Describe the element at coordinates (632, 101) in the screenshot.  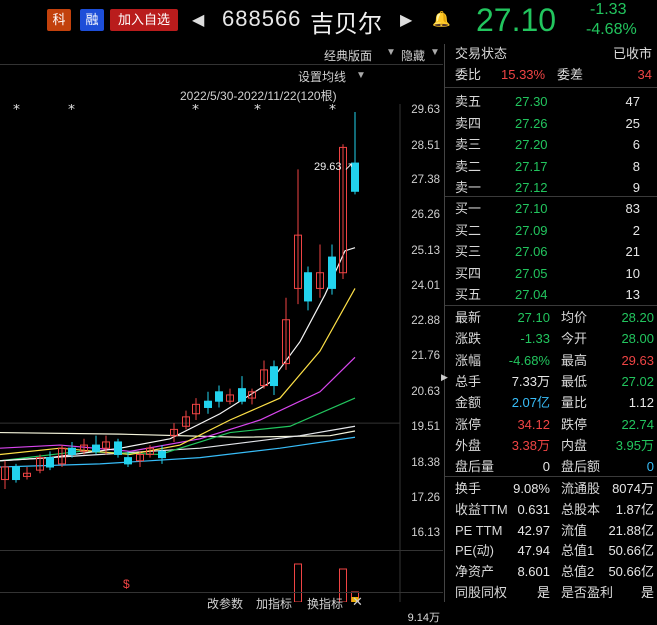
I see `sell-volume: 47` at that location.